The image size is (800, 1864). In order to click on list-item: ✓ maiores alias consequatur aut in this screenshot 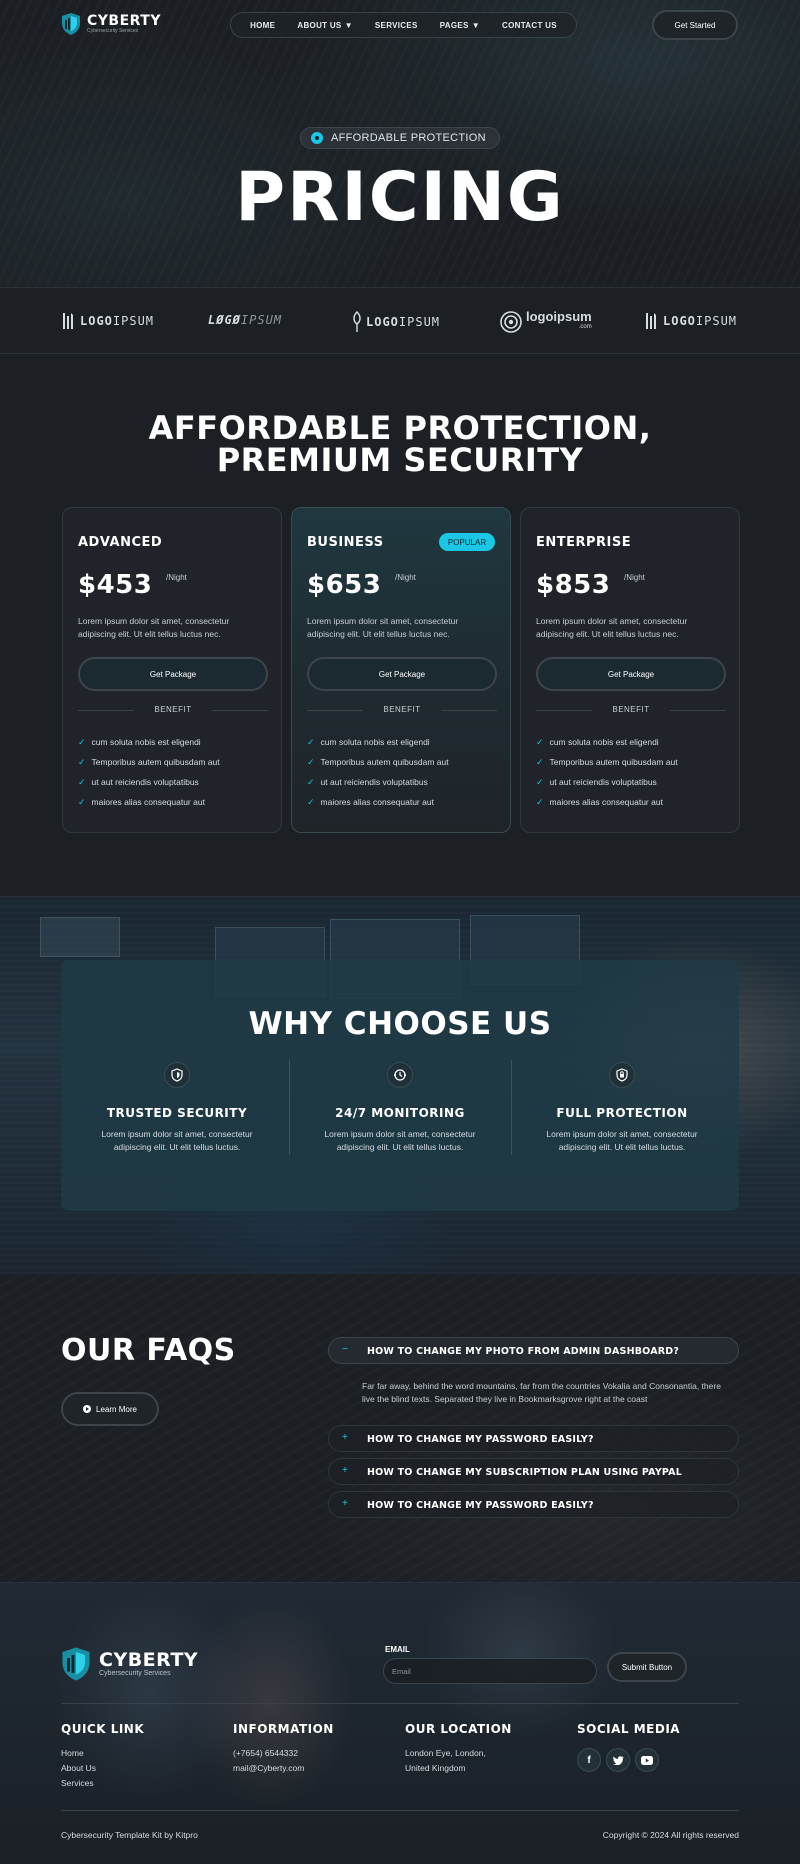, I will do `click(149, 802)`.